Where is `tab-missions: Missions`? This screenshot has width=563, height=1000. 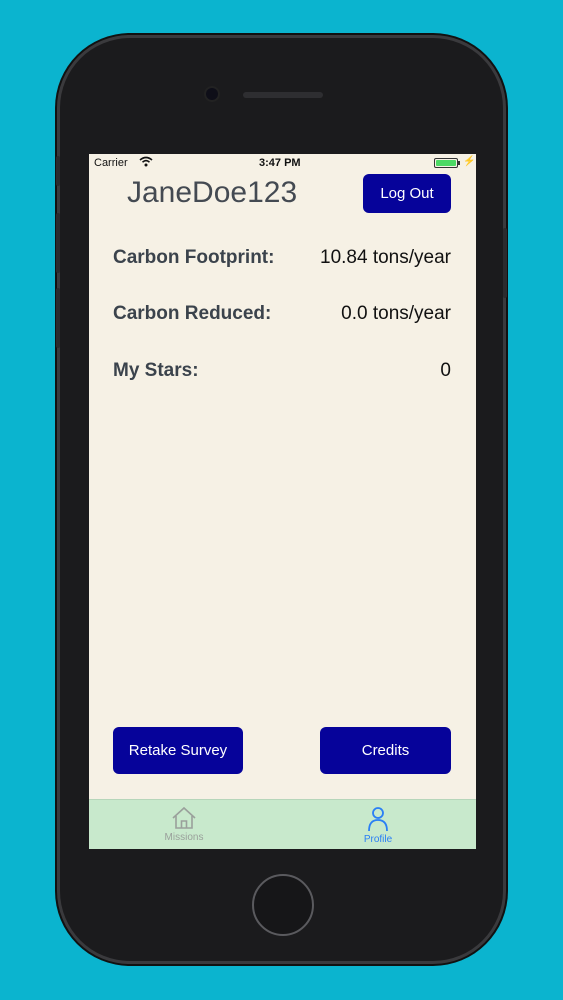 tab-missions: Missions is located at coordinates (184, 824).